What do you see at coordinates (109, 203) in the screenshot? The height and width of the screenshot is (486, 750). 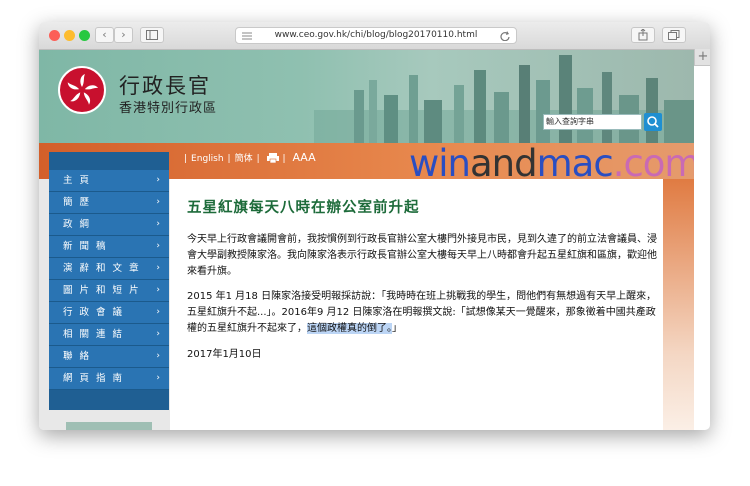 I see `sidebar-item-biography: 簡 歷 ›` at bounding box center [109, 203].